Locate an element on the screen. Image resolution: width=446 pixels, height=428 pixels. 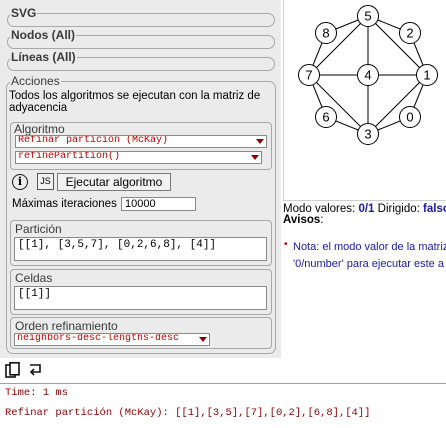
partition-legend: Partición is located at coordinates (38, 229).